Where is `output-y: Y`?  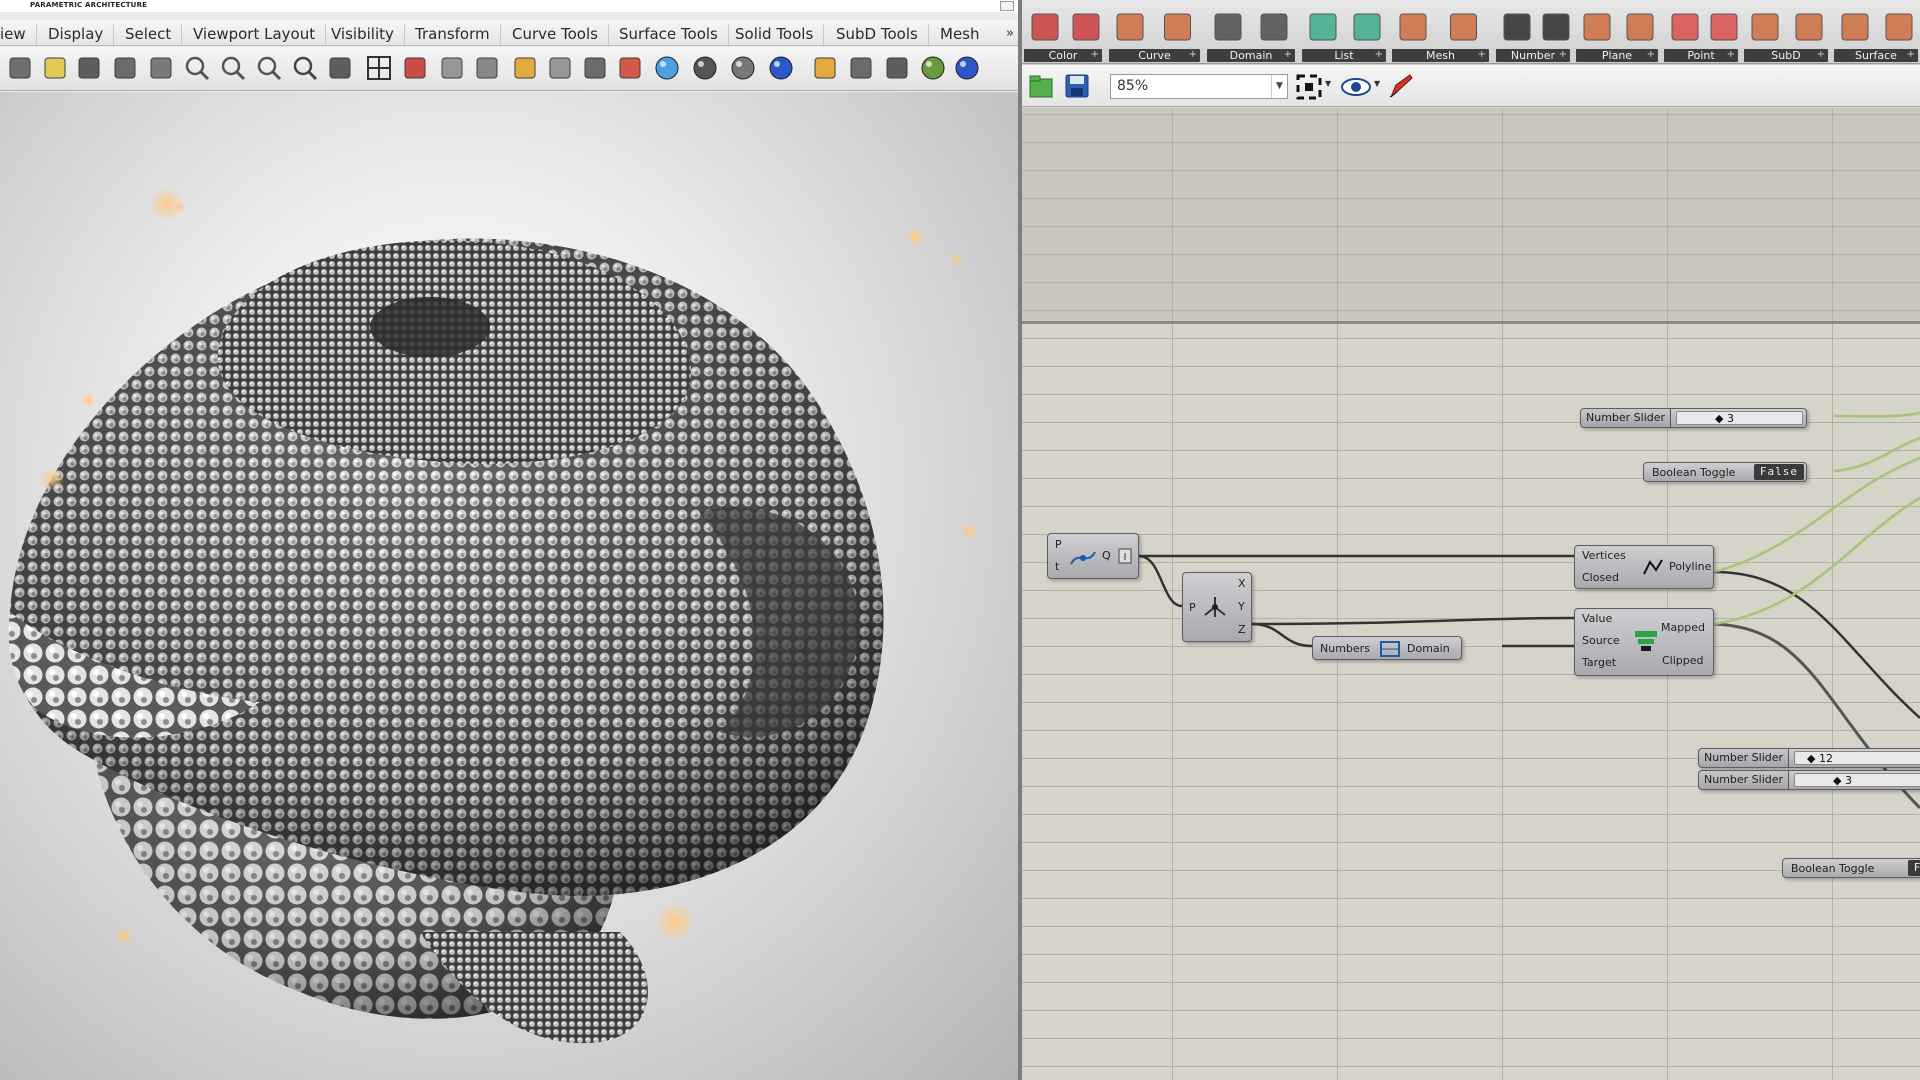 output-y: Y is located at coordinates (1241, 606).